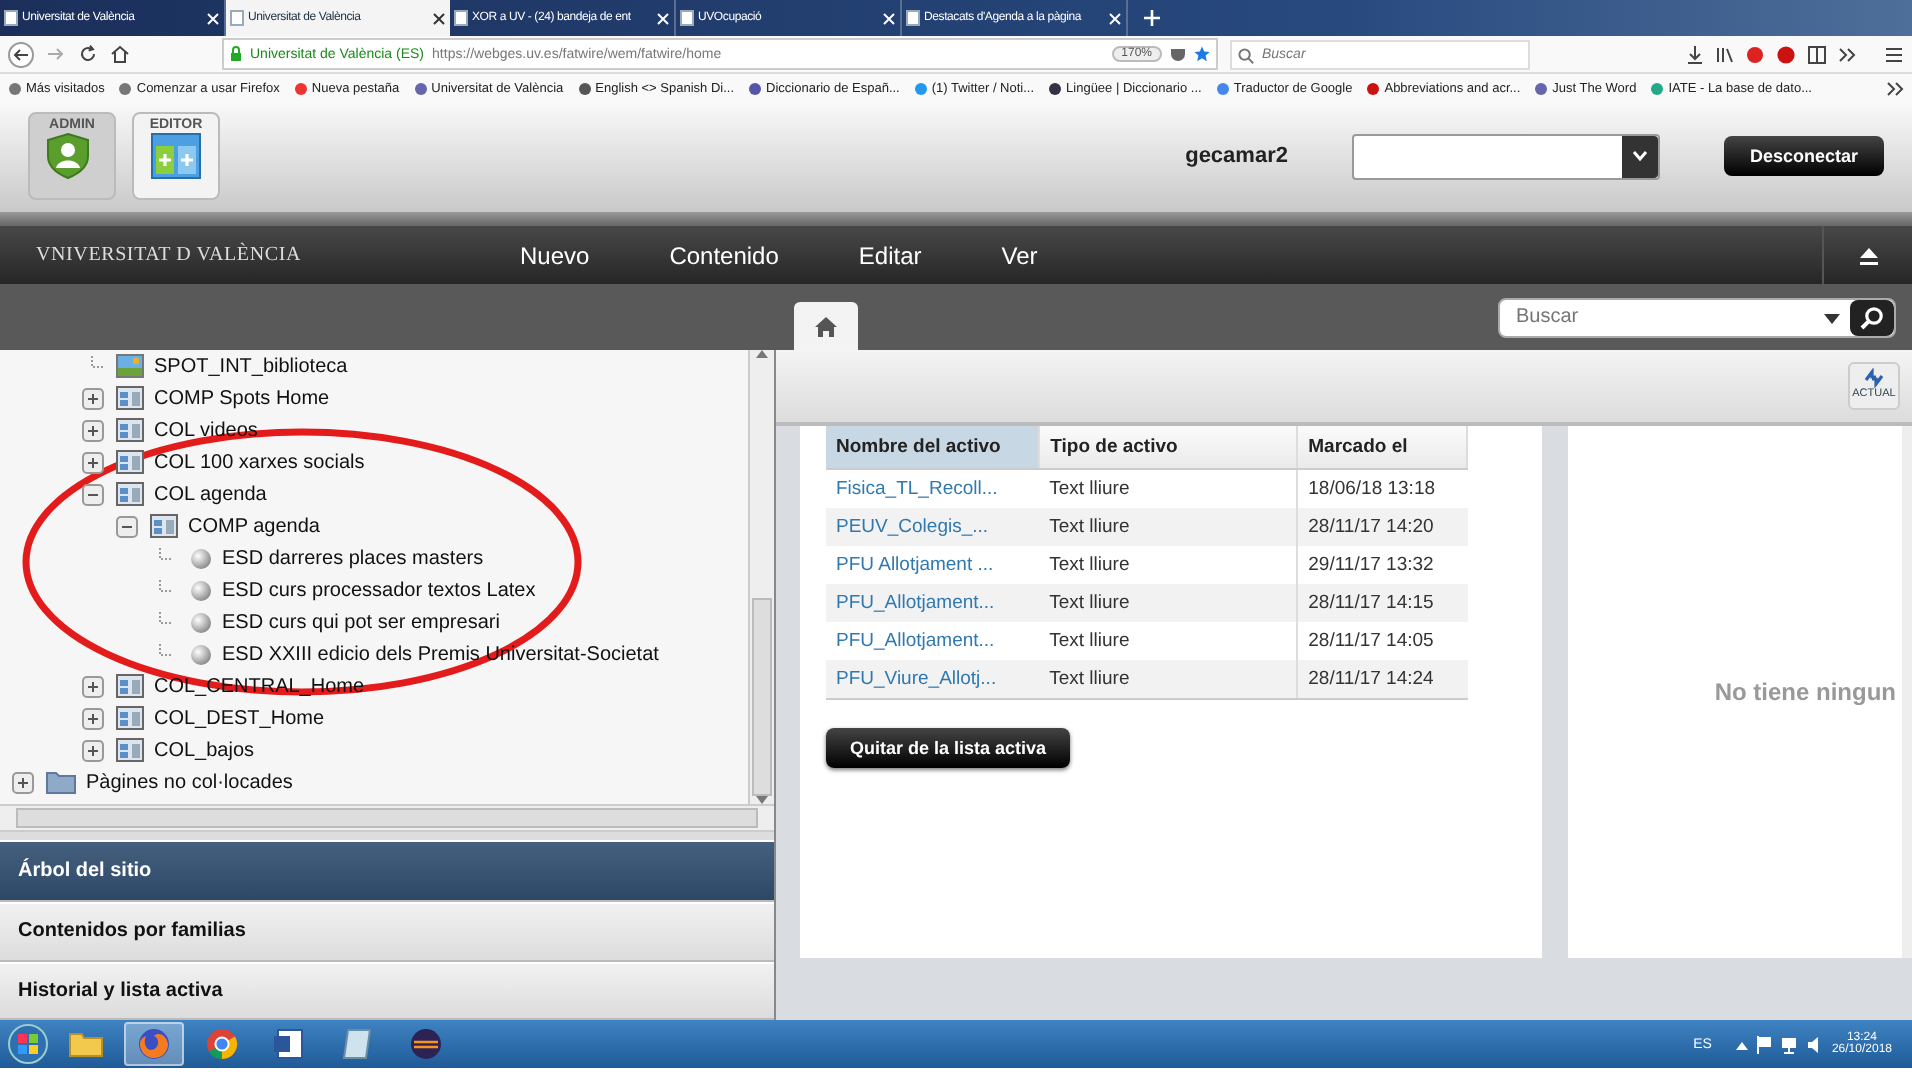  Describe the element at coordinates (1725, 54) in the screenshot. I see `library-icon` at that location.